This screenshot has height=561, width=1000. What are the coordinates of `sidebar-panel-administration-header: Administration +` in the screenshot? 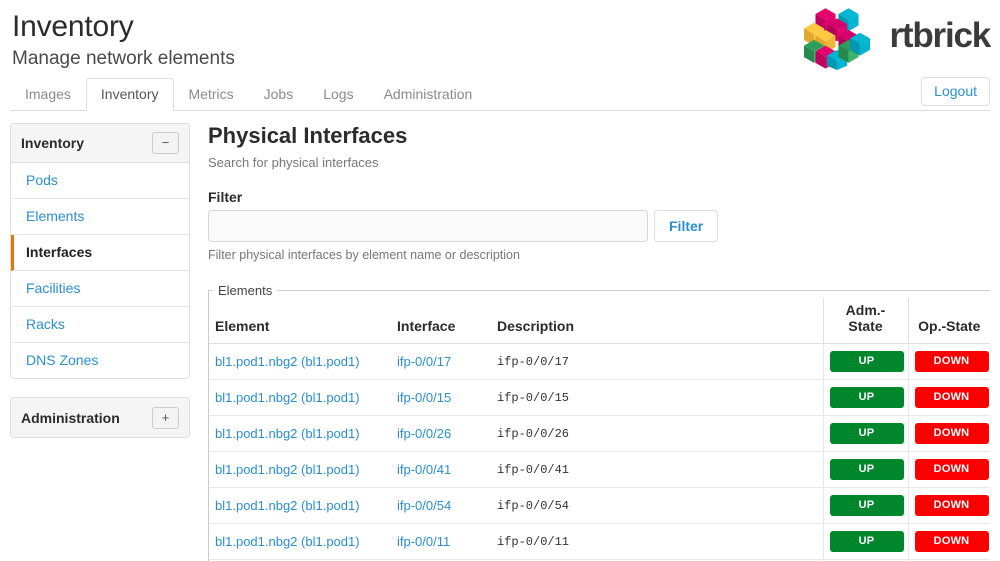 It's located at (100, 417).